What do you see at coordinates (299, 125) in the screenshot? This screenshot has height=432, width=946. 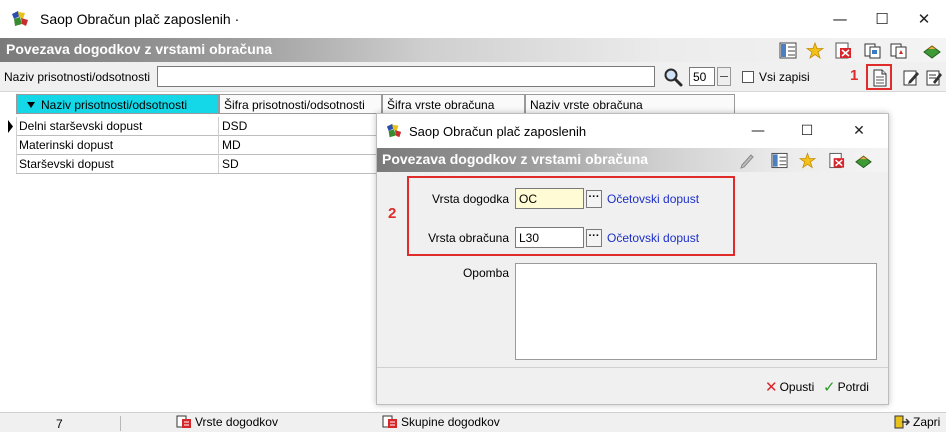 I see `table-row-0-code: DSD` at bounding box center [299, 125].